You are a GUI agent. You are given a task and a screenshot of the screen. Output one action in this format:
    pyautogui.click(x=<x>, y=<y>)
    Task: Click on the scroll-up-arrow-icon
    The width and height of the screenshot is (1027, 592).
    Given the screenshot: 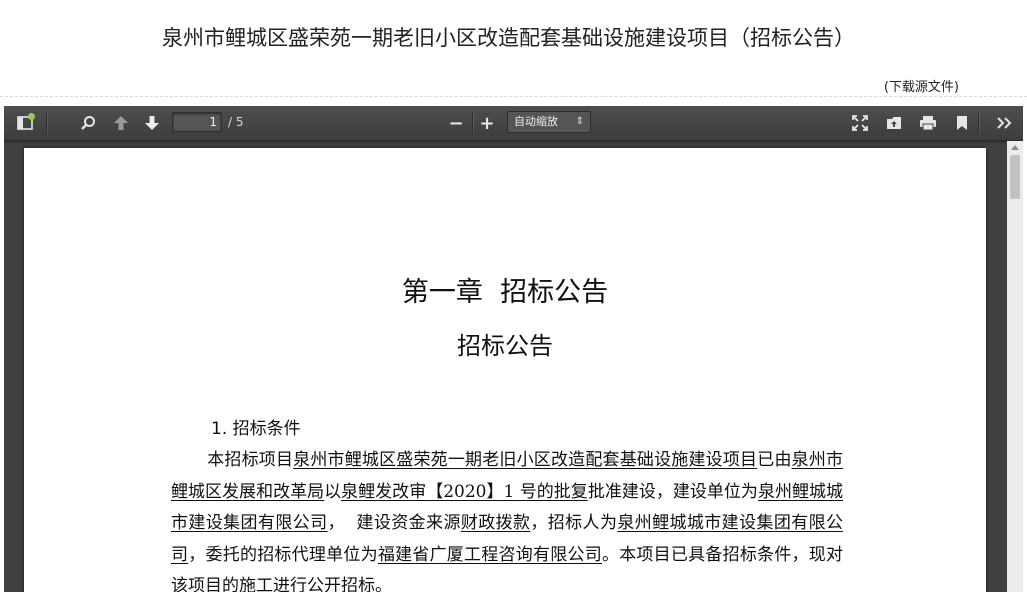 What is the action you would take?
    pyautogui.click(x=1015, y=147)
    